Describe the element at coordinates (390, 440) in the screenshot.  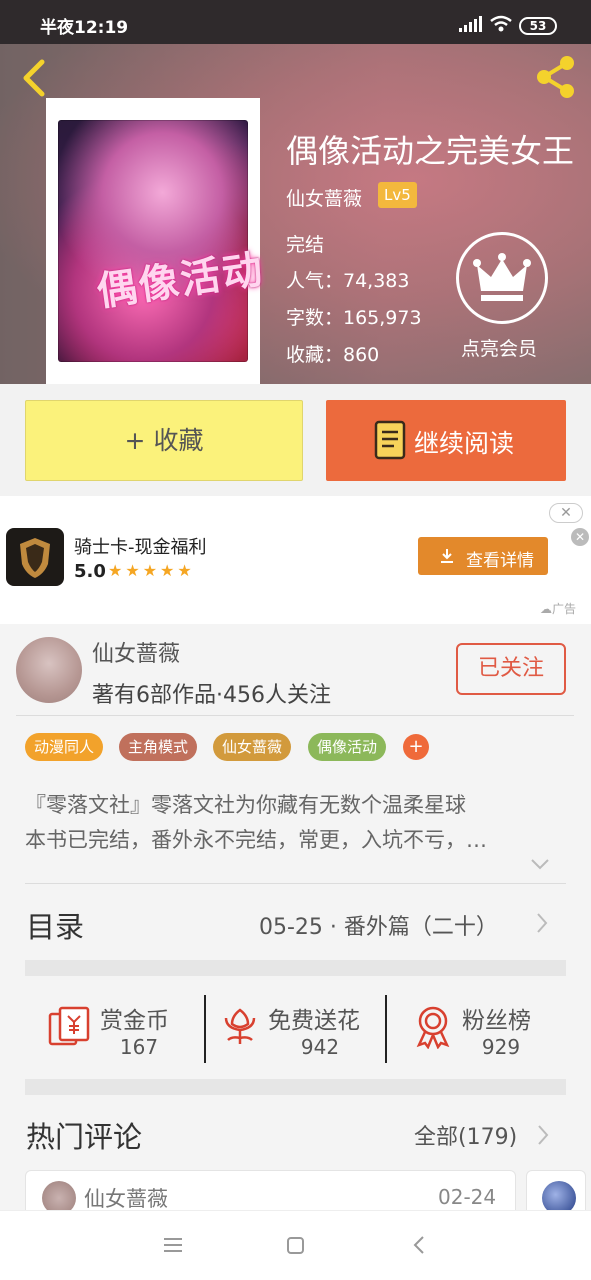
I see `book-icon` at that location.